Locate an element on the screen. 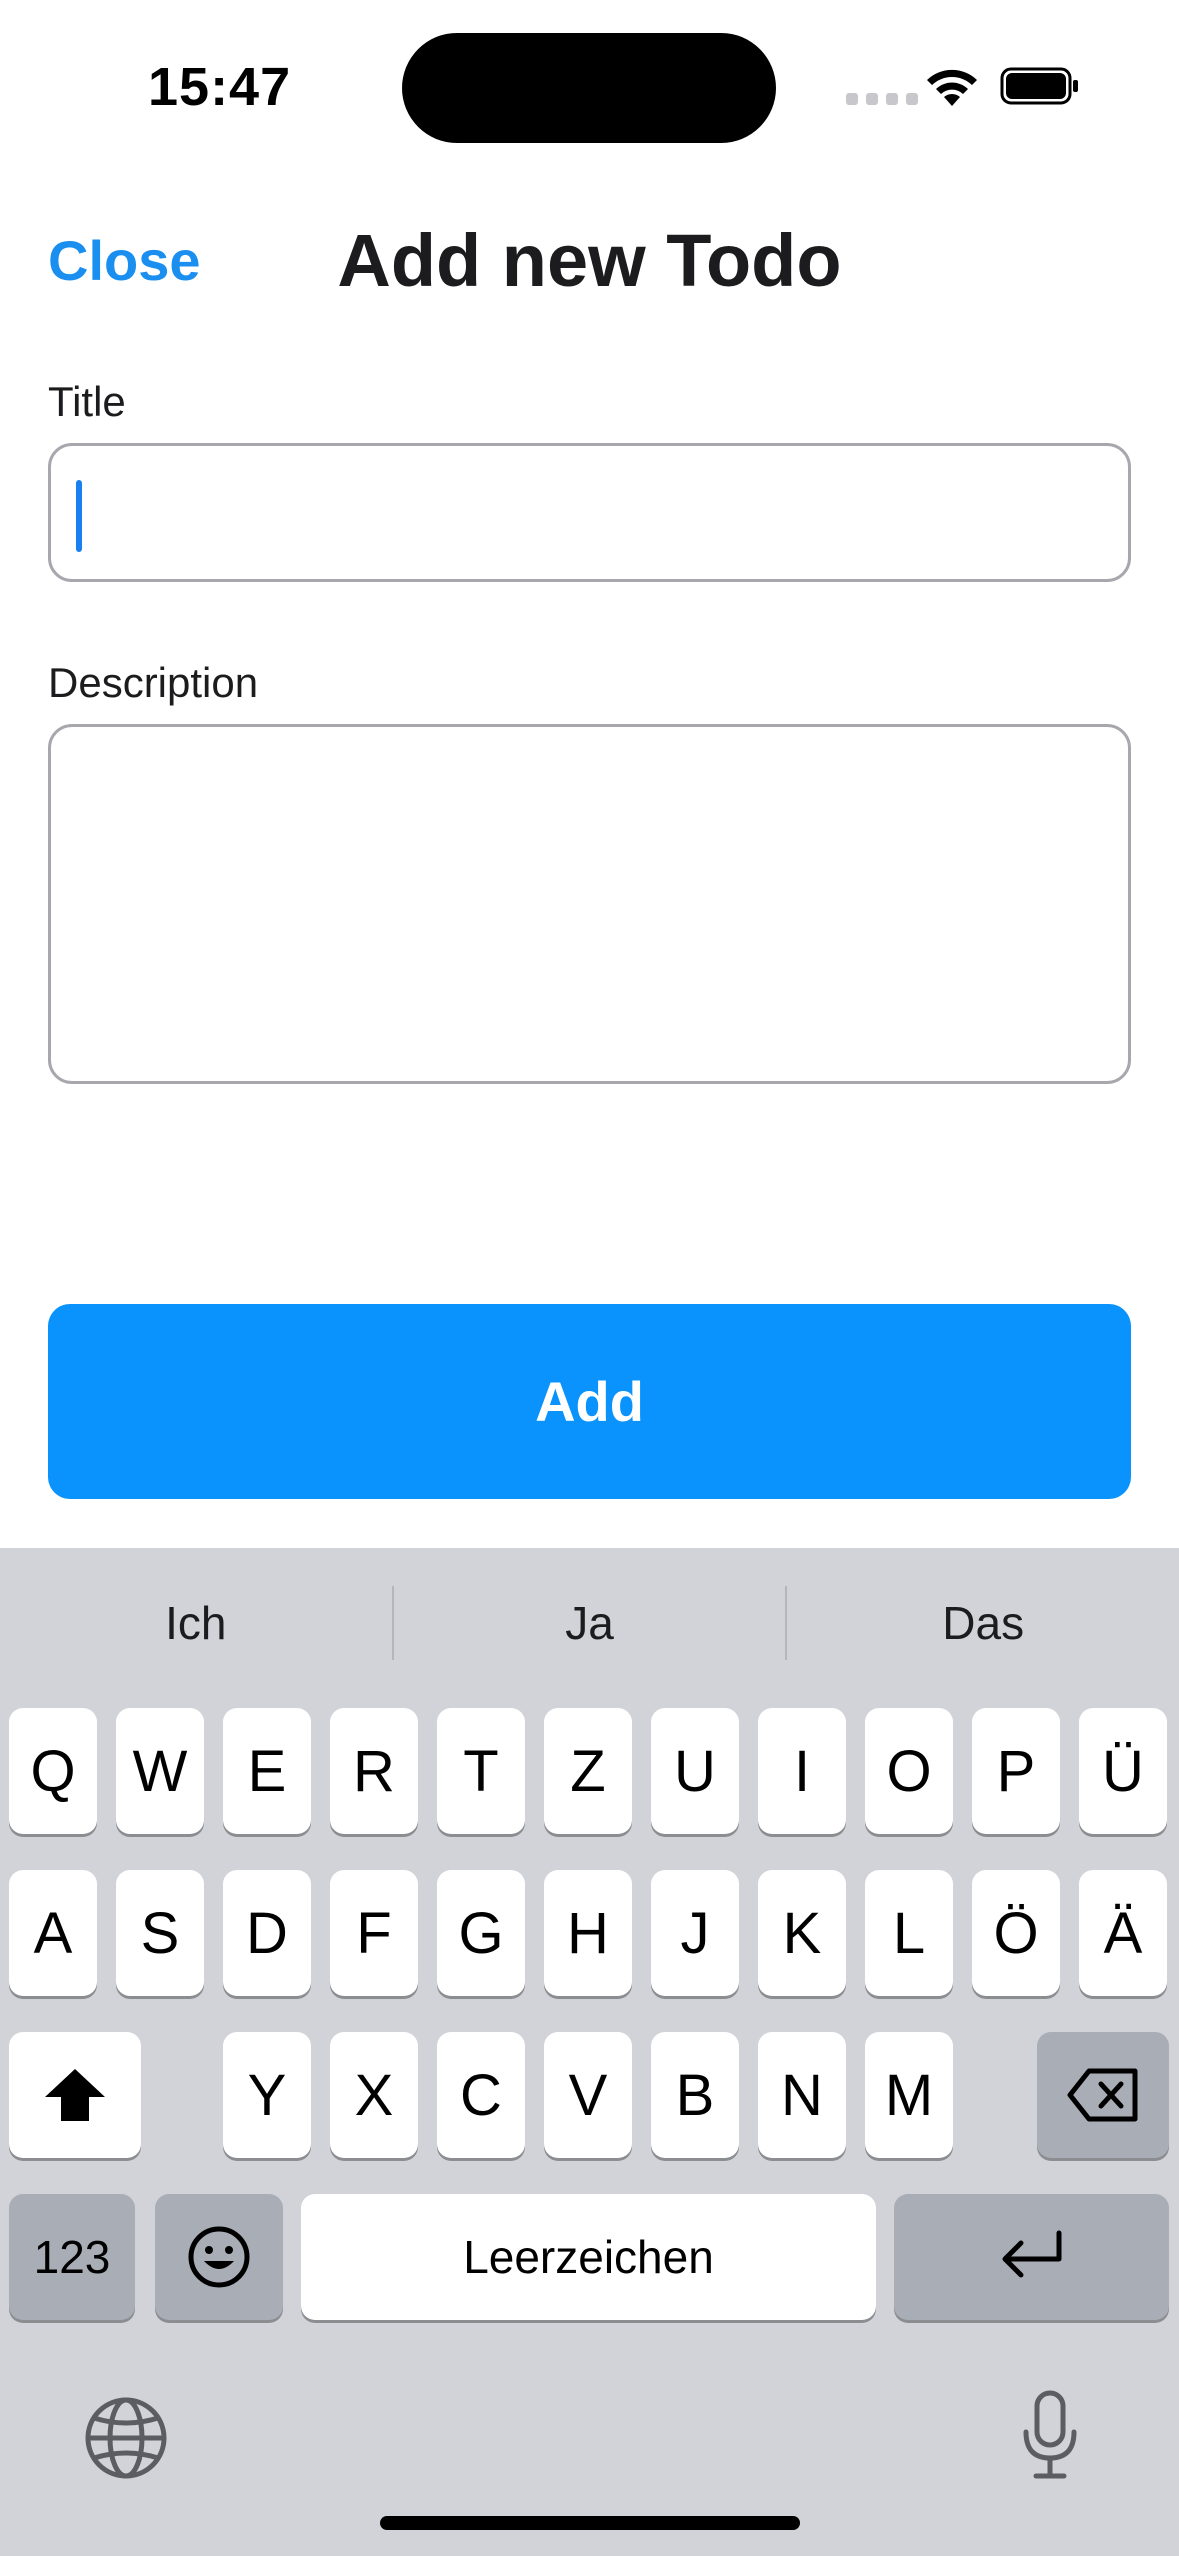 The image size is (1179, 2556). emoji-key is located at coordinates (219, 2257).